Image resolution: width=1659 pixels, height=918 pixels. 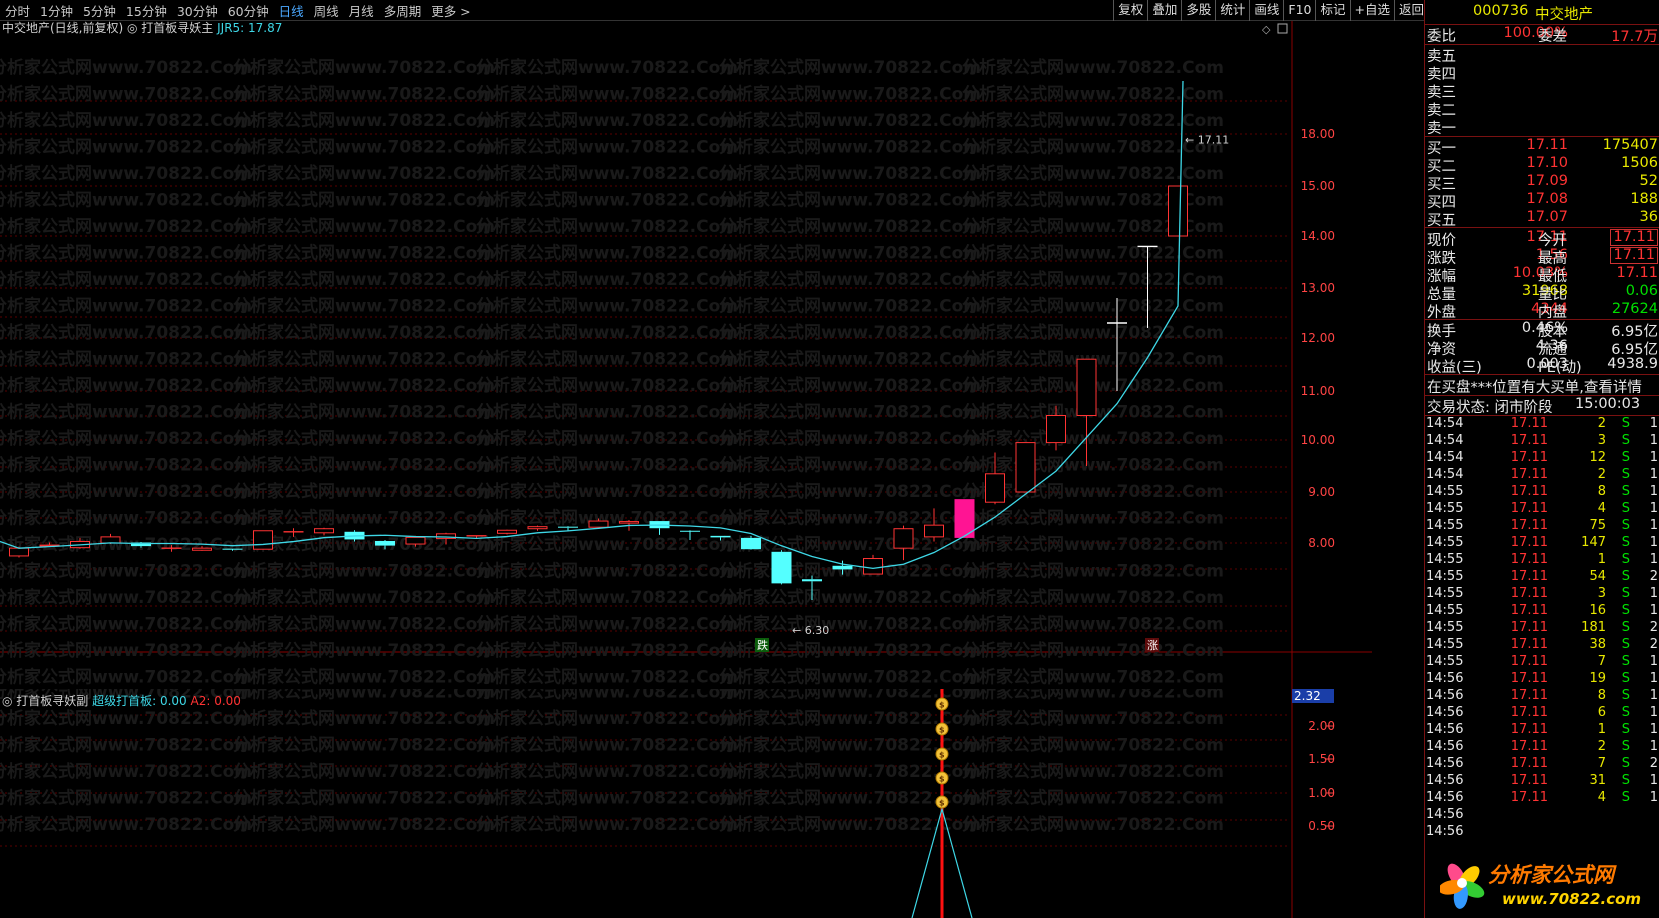 I want to click on big-order-notice: 在买盘***位置有大买单,查看详情, so click(x=1534, y=386).